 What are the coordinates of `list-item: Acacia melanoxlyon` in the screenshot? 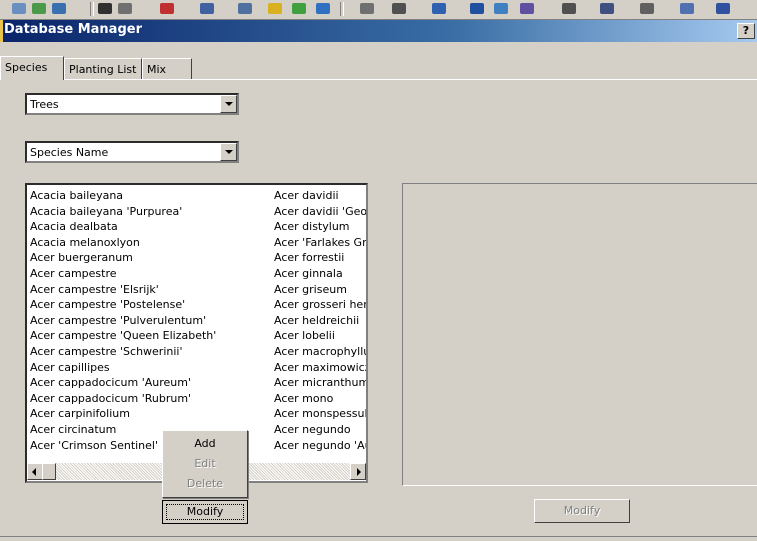 It's located at (150, 243).